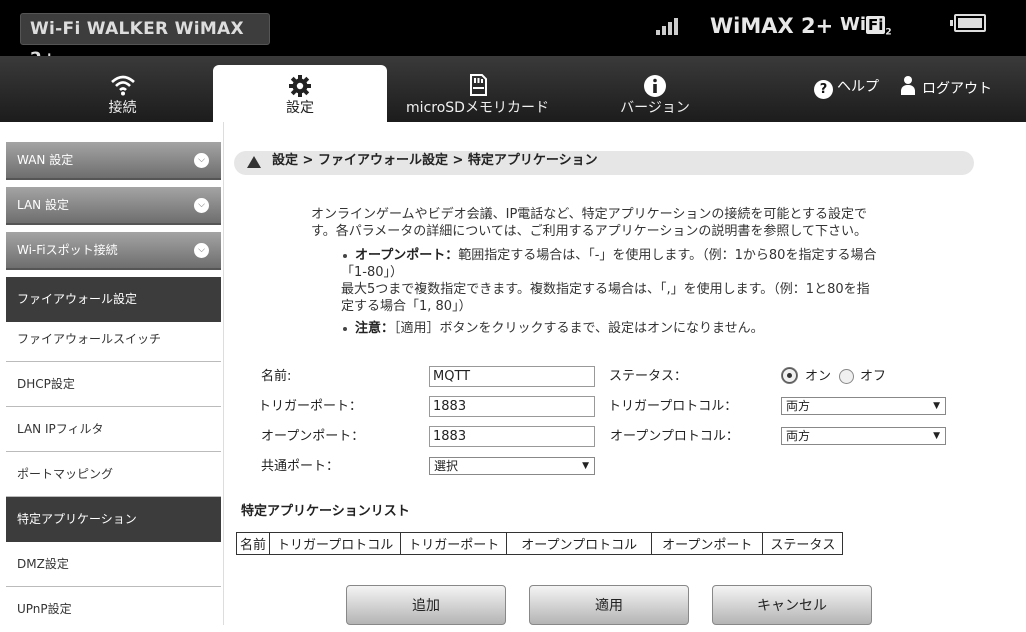 The image size is (1026, 632). I want to click on open-port-text: 「1-80」）, so click(372, 272).